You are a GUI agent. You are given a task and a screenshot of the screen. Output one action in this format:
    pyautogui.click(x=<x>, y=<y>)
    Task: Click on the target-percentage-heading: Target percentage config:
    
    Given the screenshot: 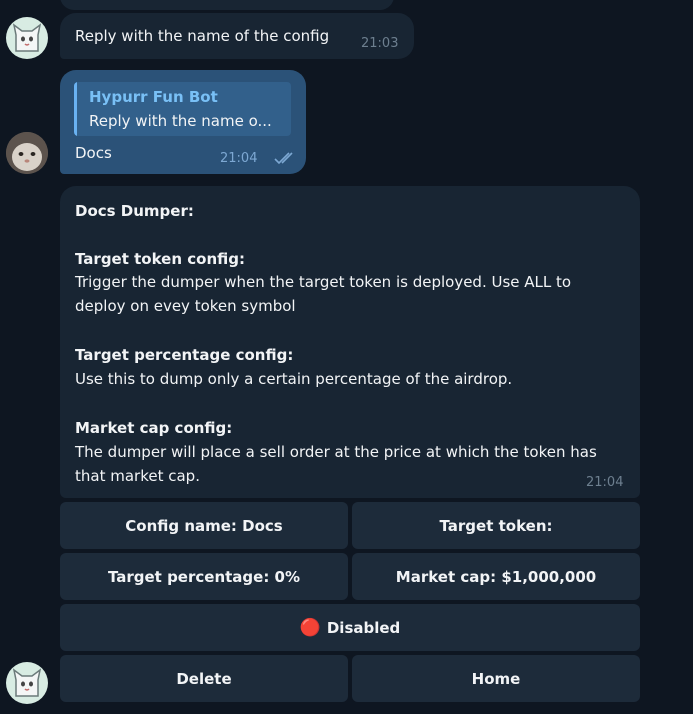 What is the action you would take?
    pyautogui.click(x=184, y=355)
    